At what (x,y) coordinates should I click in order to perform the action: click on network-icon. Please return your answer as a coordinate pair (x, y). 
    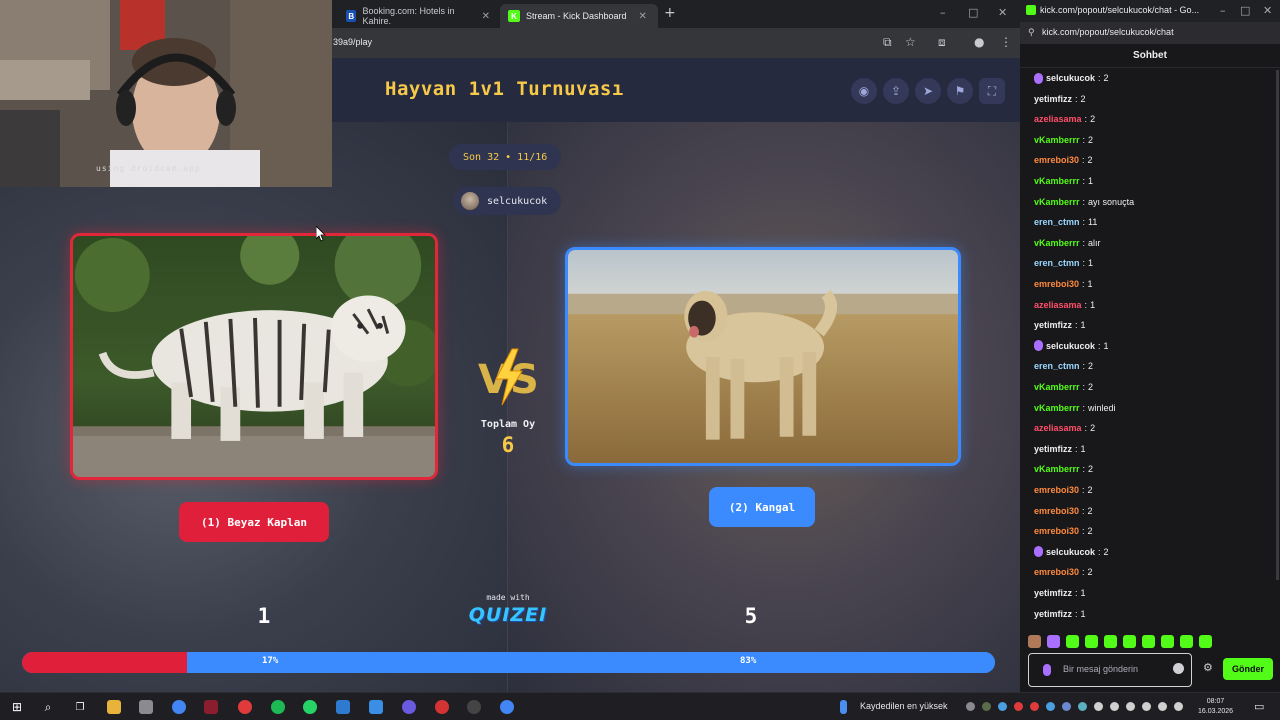
    Looking at the image, I should click on (1162, 706).